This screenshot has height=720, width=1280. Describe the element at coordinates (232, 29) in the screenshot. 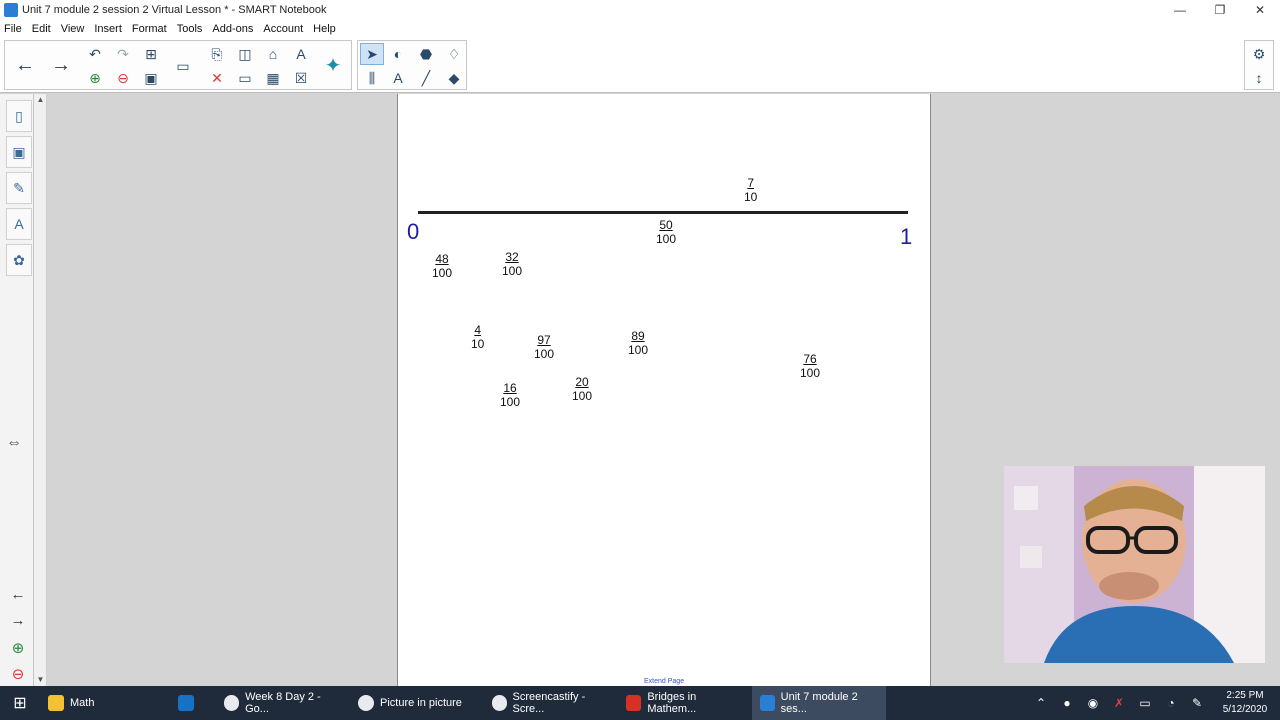

I see `menu-addons: Add-ons` at that location.